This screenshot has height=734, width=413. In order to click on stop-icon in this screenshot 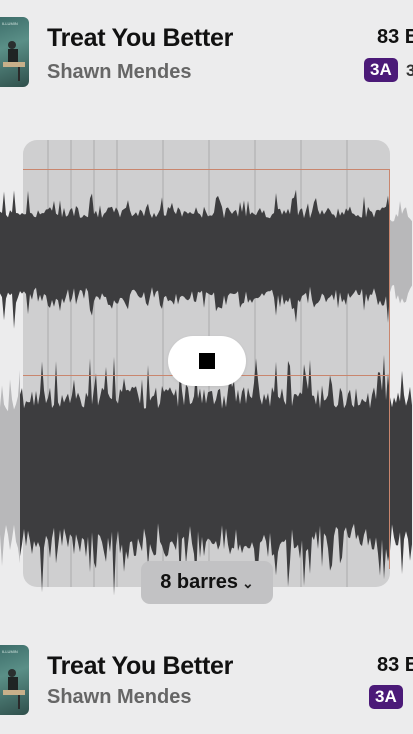, I will do `click(207, 361)`.